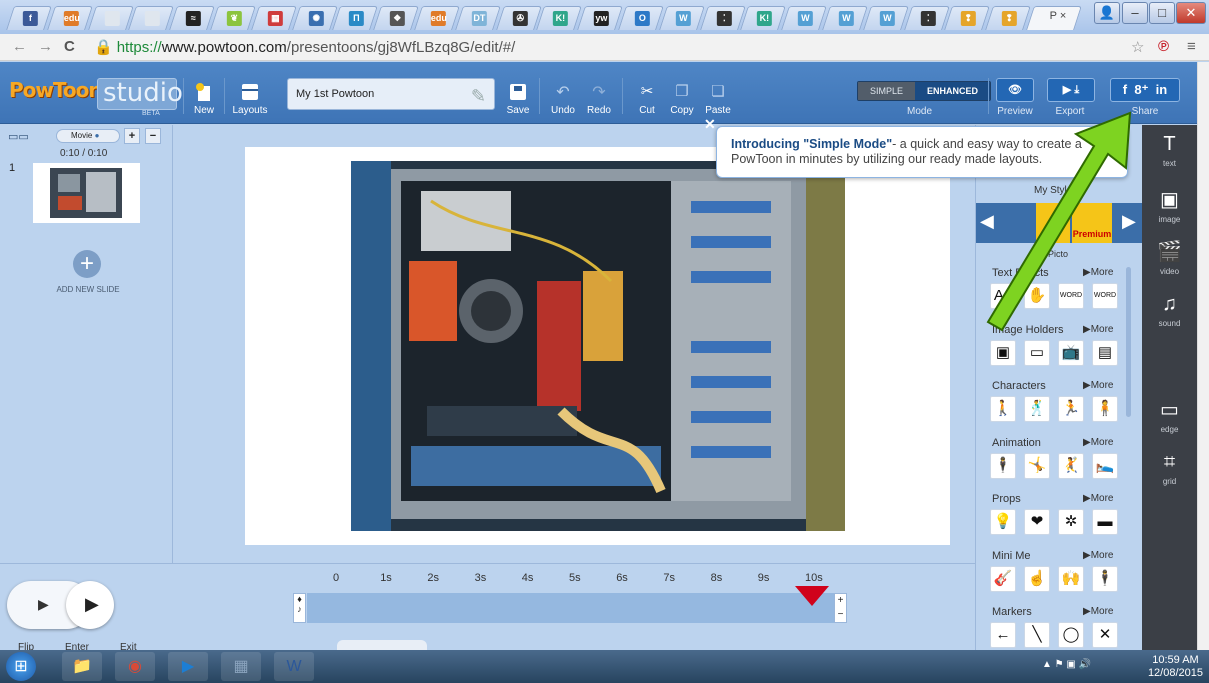 The width and height of the screenshot is (1209, 683). I want to click on library-item-tile: ❤, so click(1037, 522).